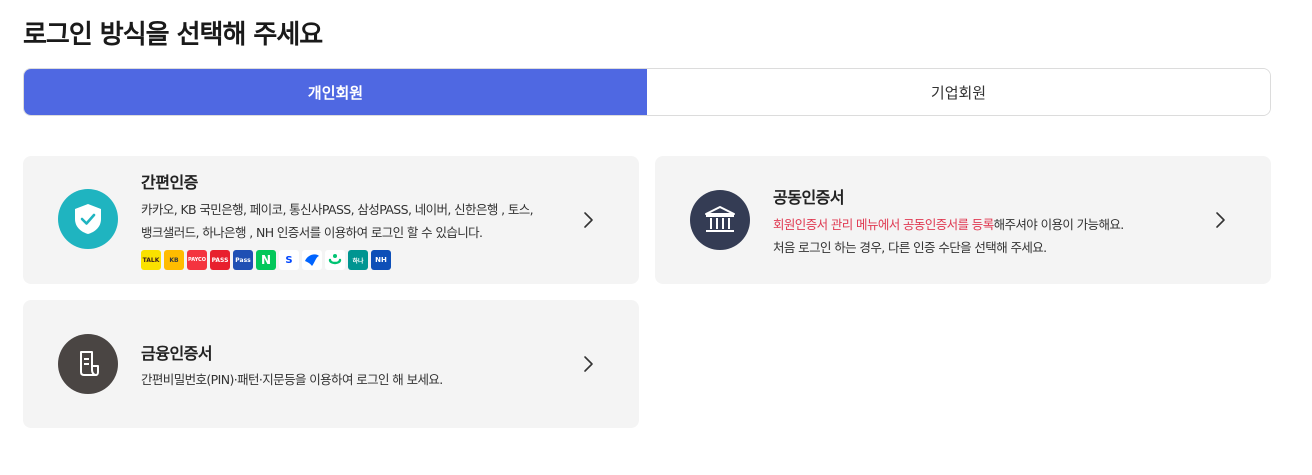  What do you see at coordinates (809, 197) in the screenshot?
I see `joint-certificate-title: 공동인증서` at bounding box center [809, 197].